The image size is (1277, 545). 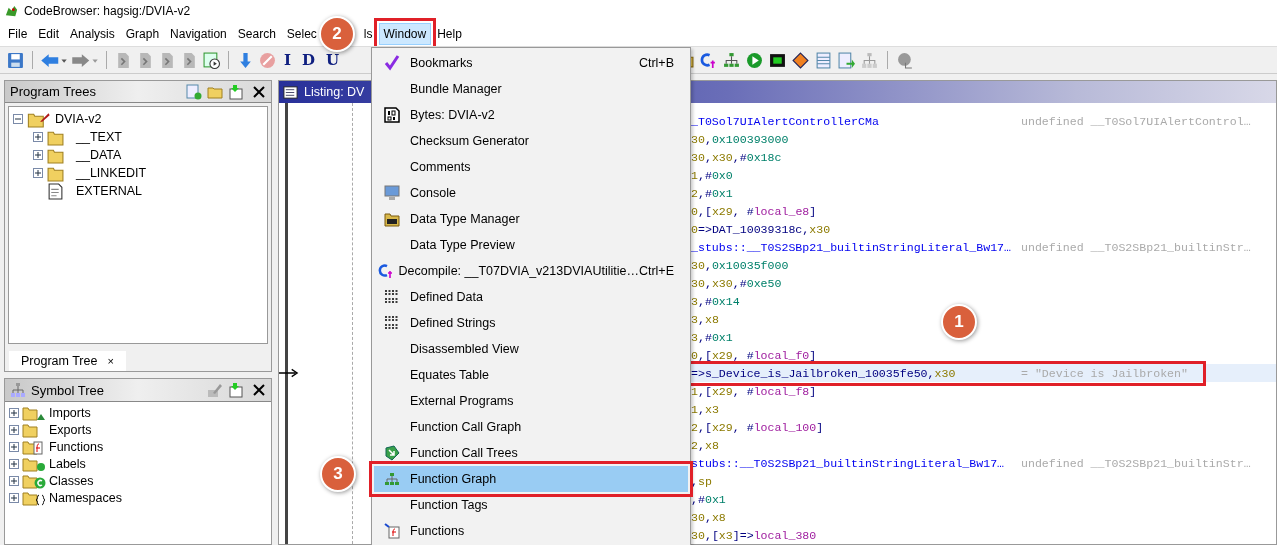 I want to click on menu-item: Console, so click(x=531, y=193).